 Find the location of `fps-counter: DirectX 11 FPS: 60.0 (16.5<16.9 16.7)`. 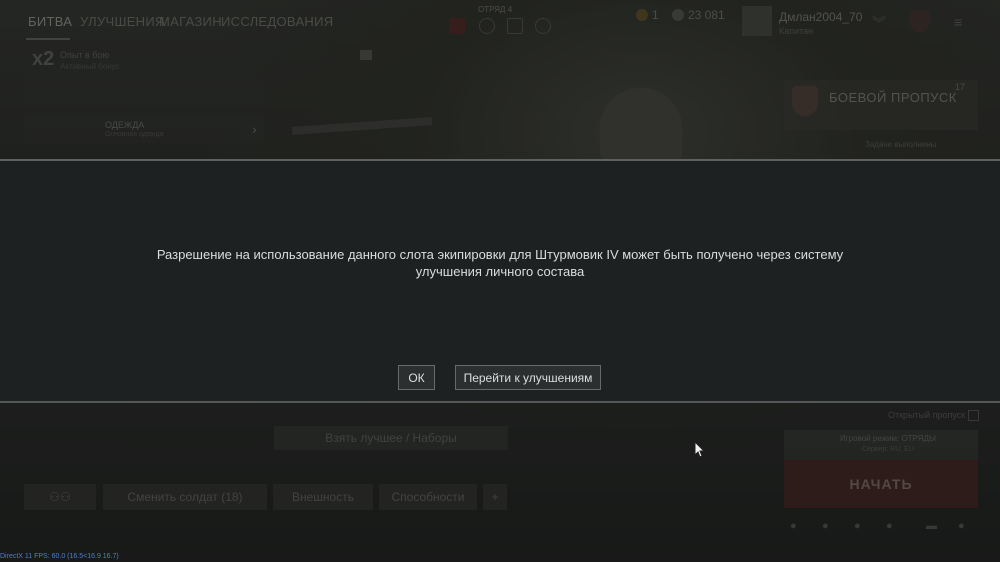

fps-counter: DirectX 11 FPS: 60.0 (16.5<16.9 16.7) is located at coordinates (59, 556).